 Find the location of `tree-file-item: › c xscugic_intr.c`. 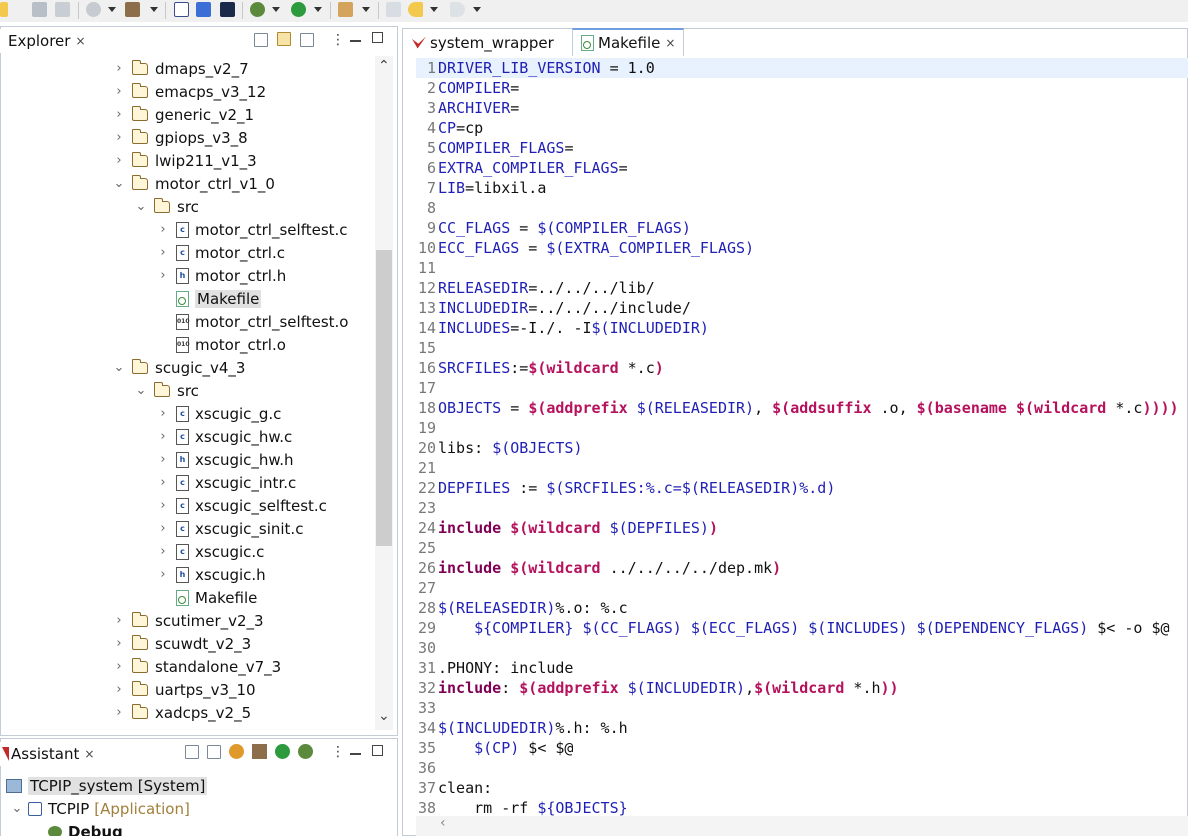

tree-file-item: › c xscugic_intr.c is located at coordinates (226, 482).